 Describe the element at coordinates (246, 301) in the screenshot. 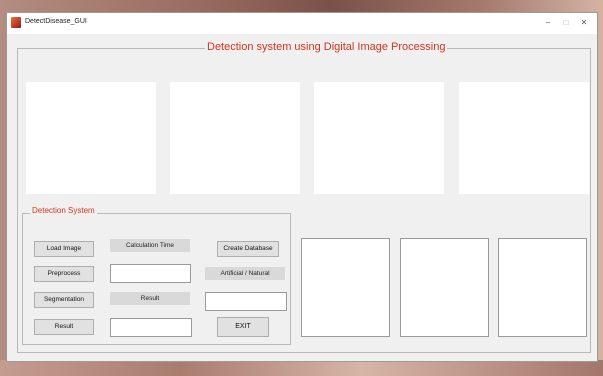

I see `artificial-natural-field` at that location.